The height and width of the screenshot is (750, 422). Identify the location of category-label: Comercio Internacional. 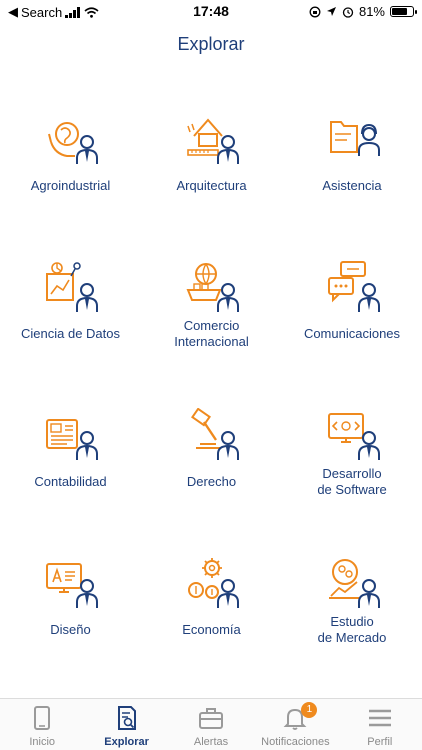
(211, 334).